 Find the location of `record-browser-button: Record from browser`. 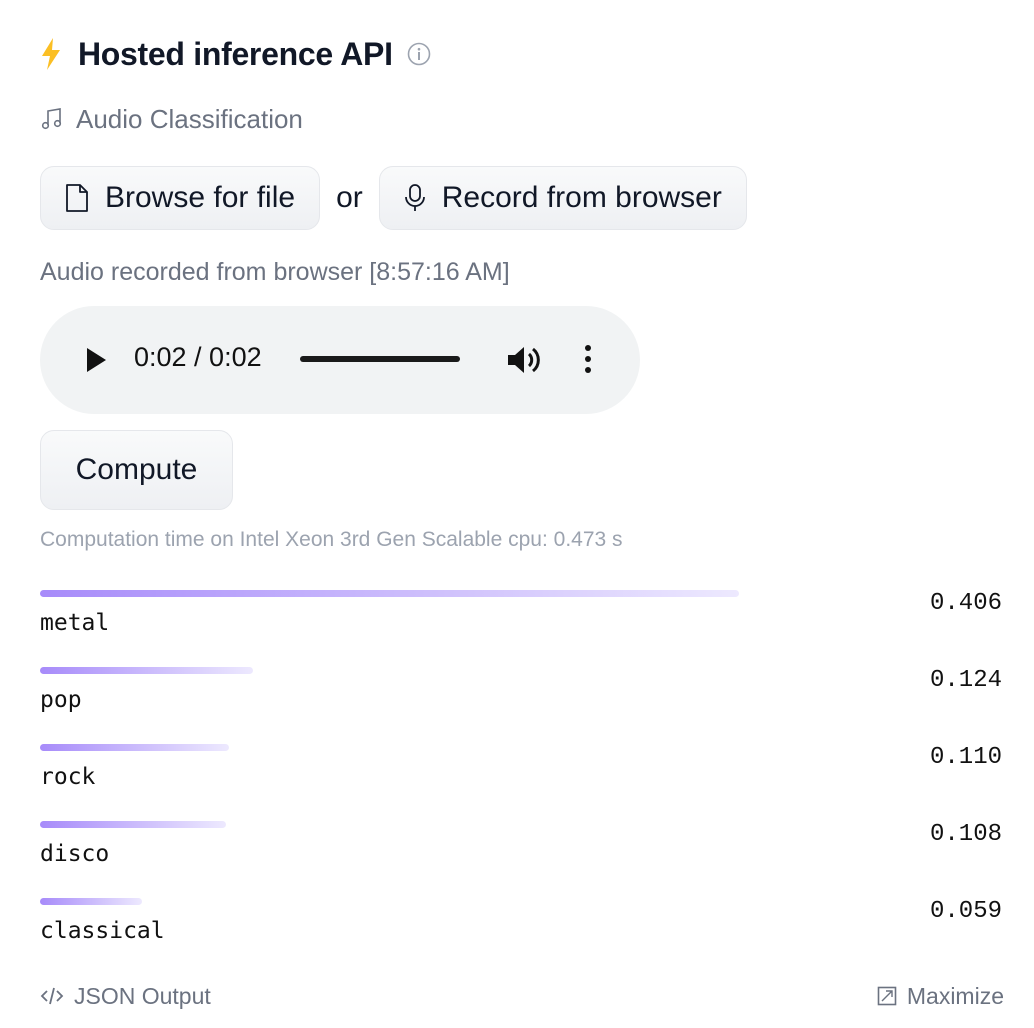

record-browser-button: Record from browser is located at coordinates (562, 198).